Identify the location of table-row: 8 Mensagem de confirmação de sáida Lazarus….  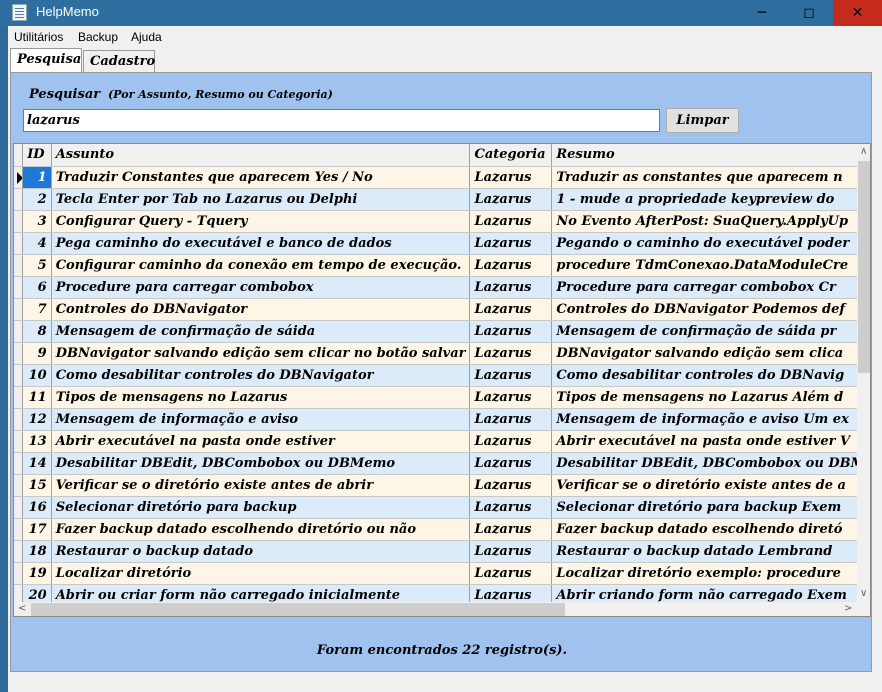
(442, 331).